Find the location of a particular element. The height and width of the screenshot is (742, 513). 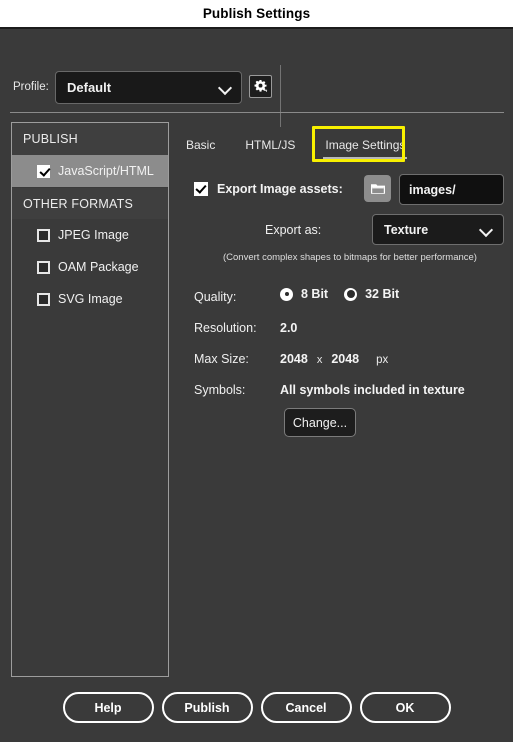

max-size-unit: px is located at coordinates (382, 360).